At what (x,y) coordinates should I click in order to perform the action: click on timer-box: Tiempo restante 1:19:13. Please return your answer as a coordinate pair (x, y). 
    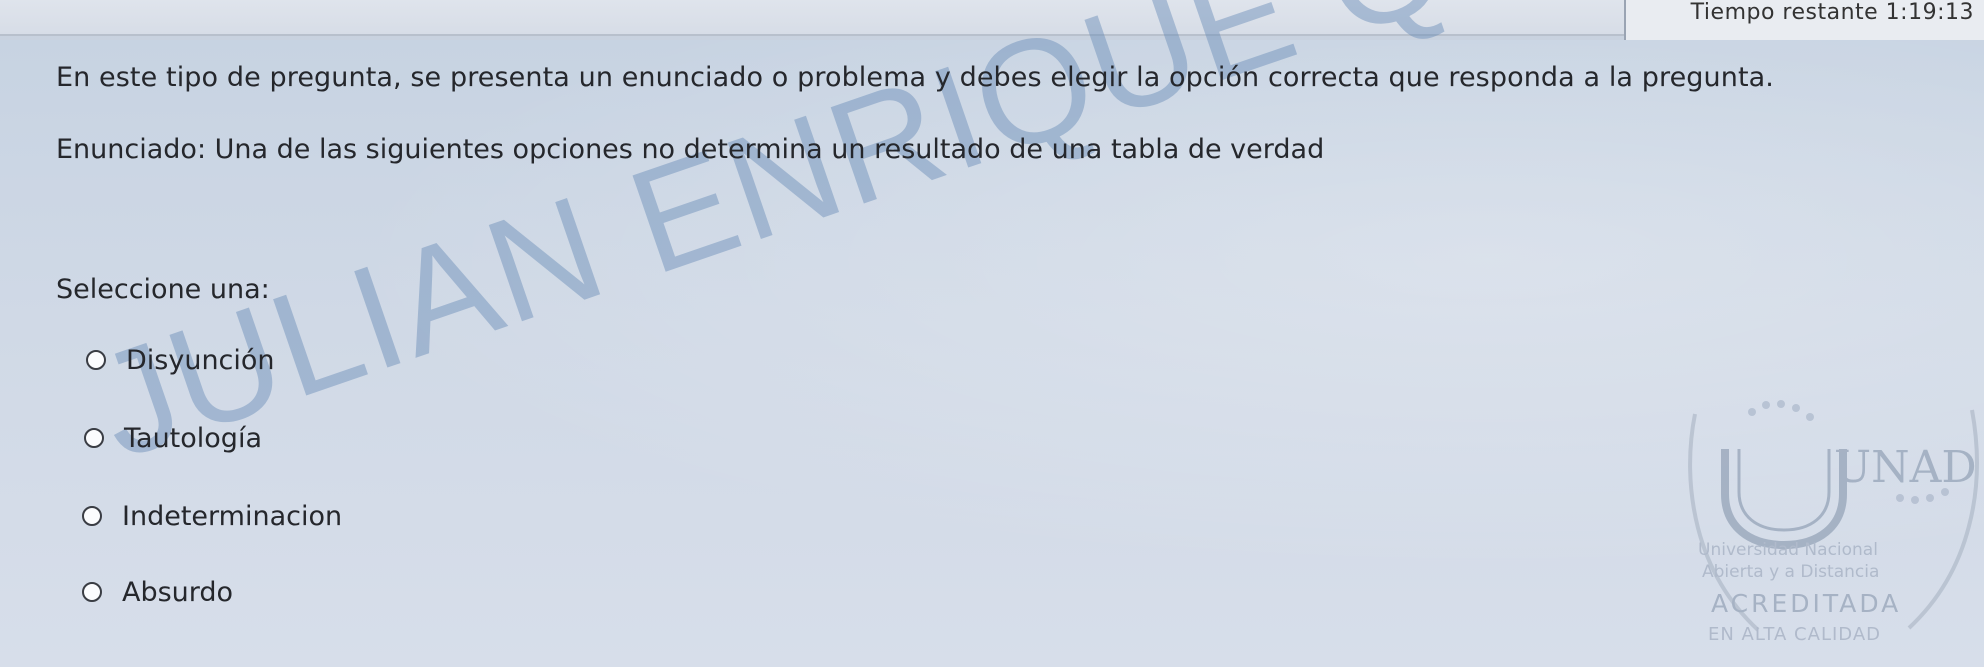
    Looking at the image, I should click on (1804, 21).